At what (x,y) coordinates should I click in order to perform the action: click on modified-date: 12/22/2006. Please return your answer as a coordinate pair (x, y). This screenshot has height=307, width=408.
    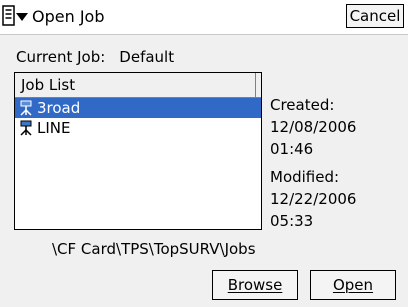
    Looking at the image, I should click on (313, 199).